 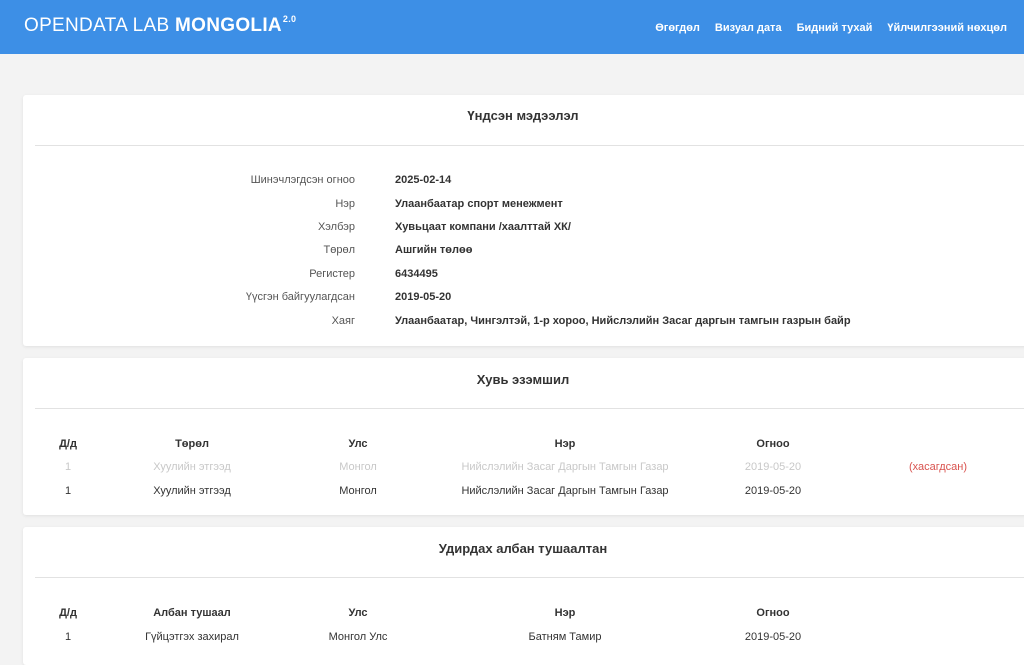 What do you see at coordinates (835, 28) in the screenshot?
I see `nav-link-about: Бидний тухай` at bounding box center [835, 28].